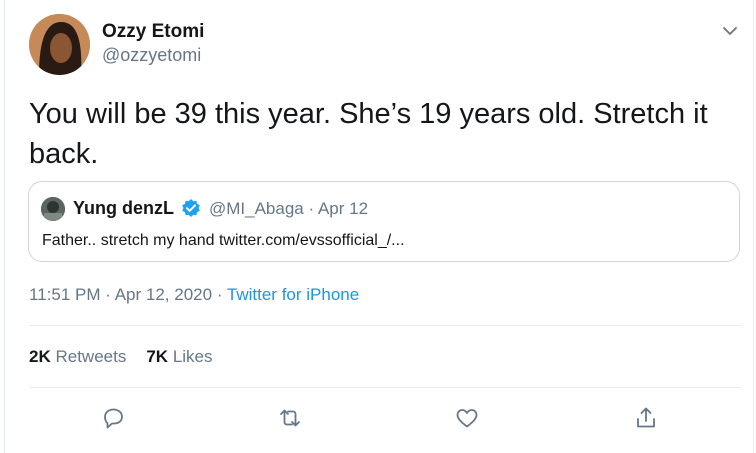 The image size is (756, 453). What do you see at coordinates (151, 55) in the screenshot?
I see `author-handle: @ozzyetomi` at bounding box center [151, 55].